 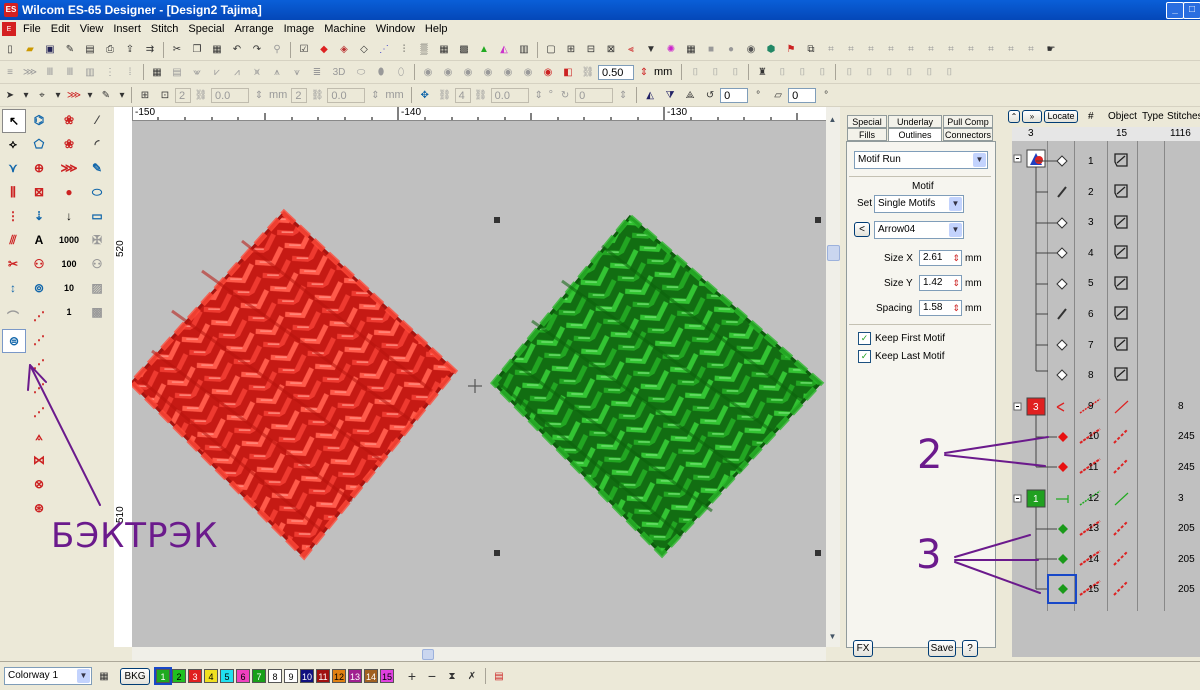 What do you see at coordinates (304, 50) in the screenshot?
I see `checkbox-tool-icon: ☑` at bounding box center [304, 50].